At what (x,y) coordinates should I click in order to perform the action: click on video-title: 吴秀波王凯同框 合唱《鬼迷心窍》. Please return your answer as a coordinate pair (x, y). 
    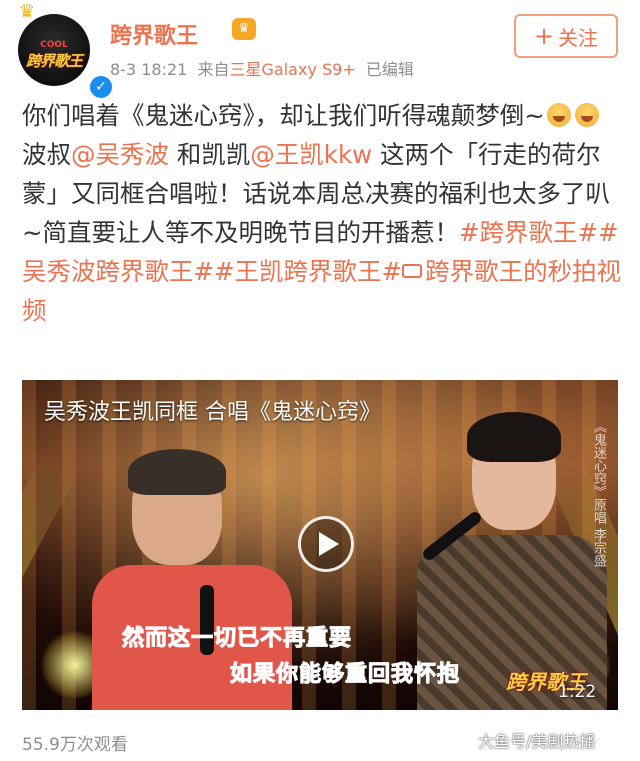
    Looking at the image, I should click on (212, 412).